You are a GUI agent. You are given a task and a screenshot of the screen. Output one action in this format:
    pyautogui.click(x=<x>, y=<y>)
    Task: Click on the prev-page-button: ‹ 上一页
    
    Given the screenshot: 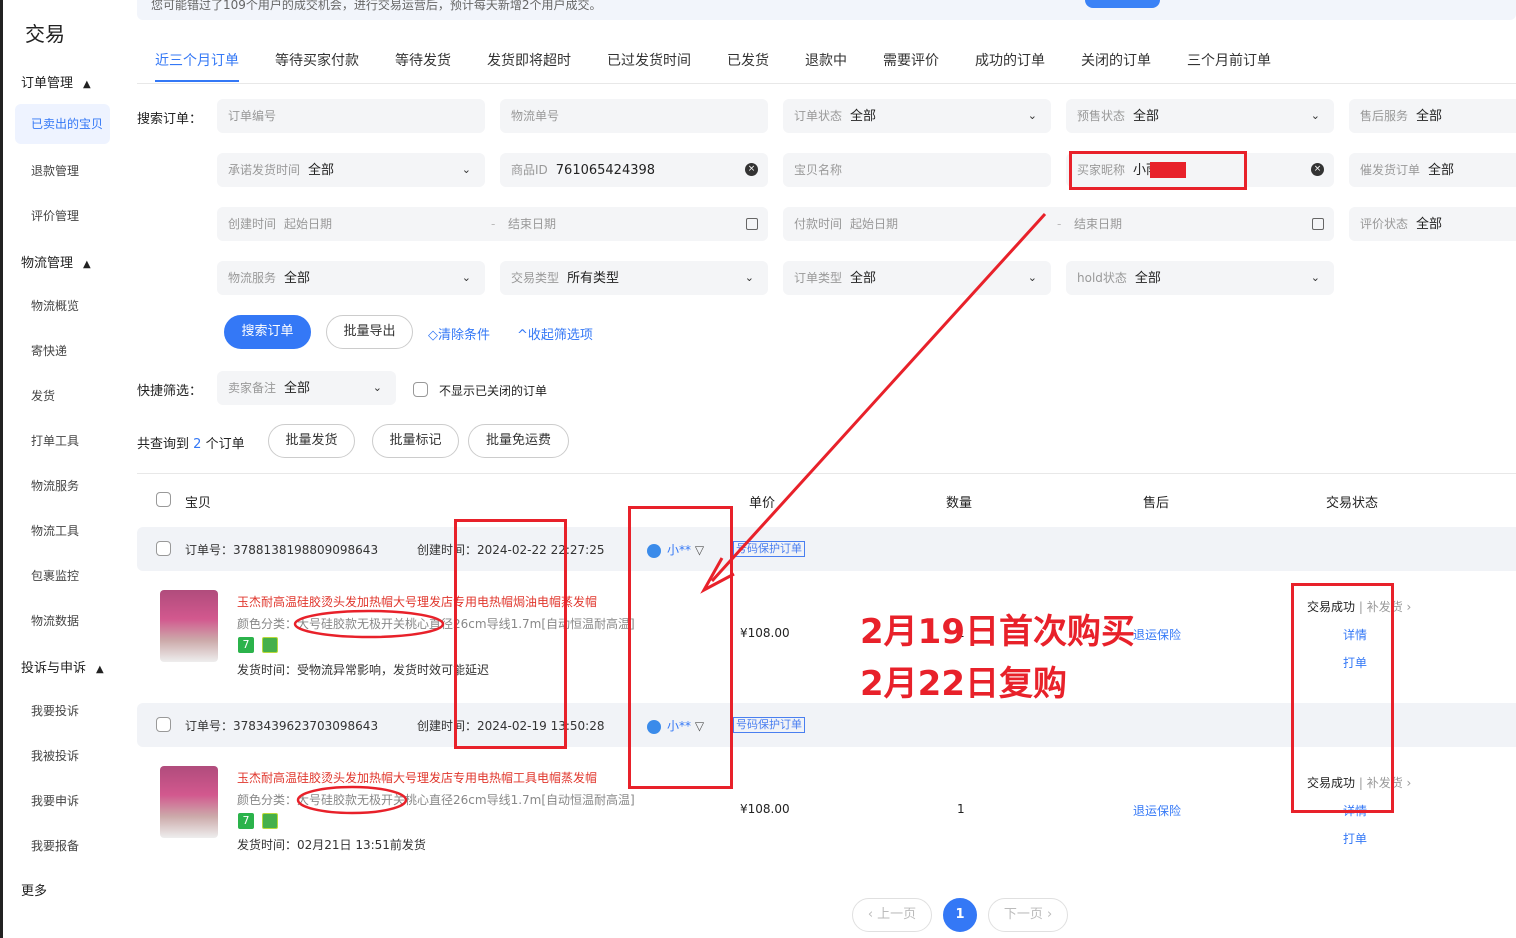 What is the action you would take?
    pyautogui.click(x=892, y=915)
    